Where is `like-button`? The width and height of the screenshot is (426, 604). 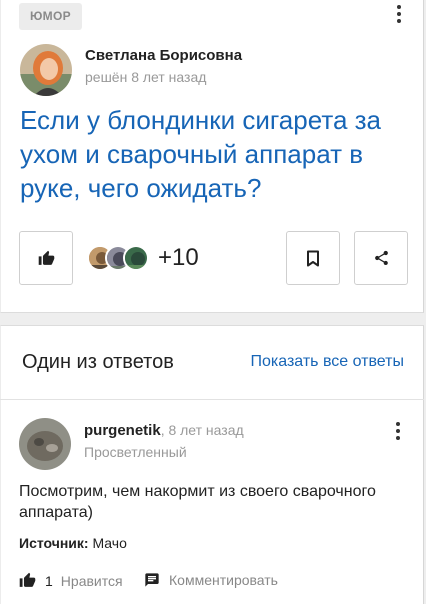
like-button is located at coordinates (46, 258).